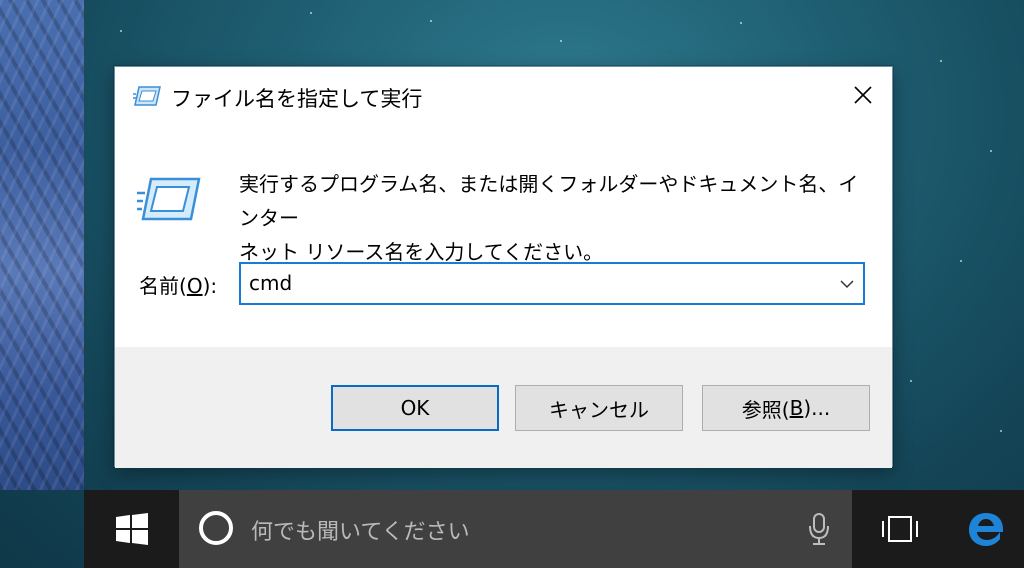 This screenshot has width=1024, height=568. Describe the element at coordinates (216, 528) in the screenshot. I see `cortana-icon` at that location.